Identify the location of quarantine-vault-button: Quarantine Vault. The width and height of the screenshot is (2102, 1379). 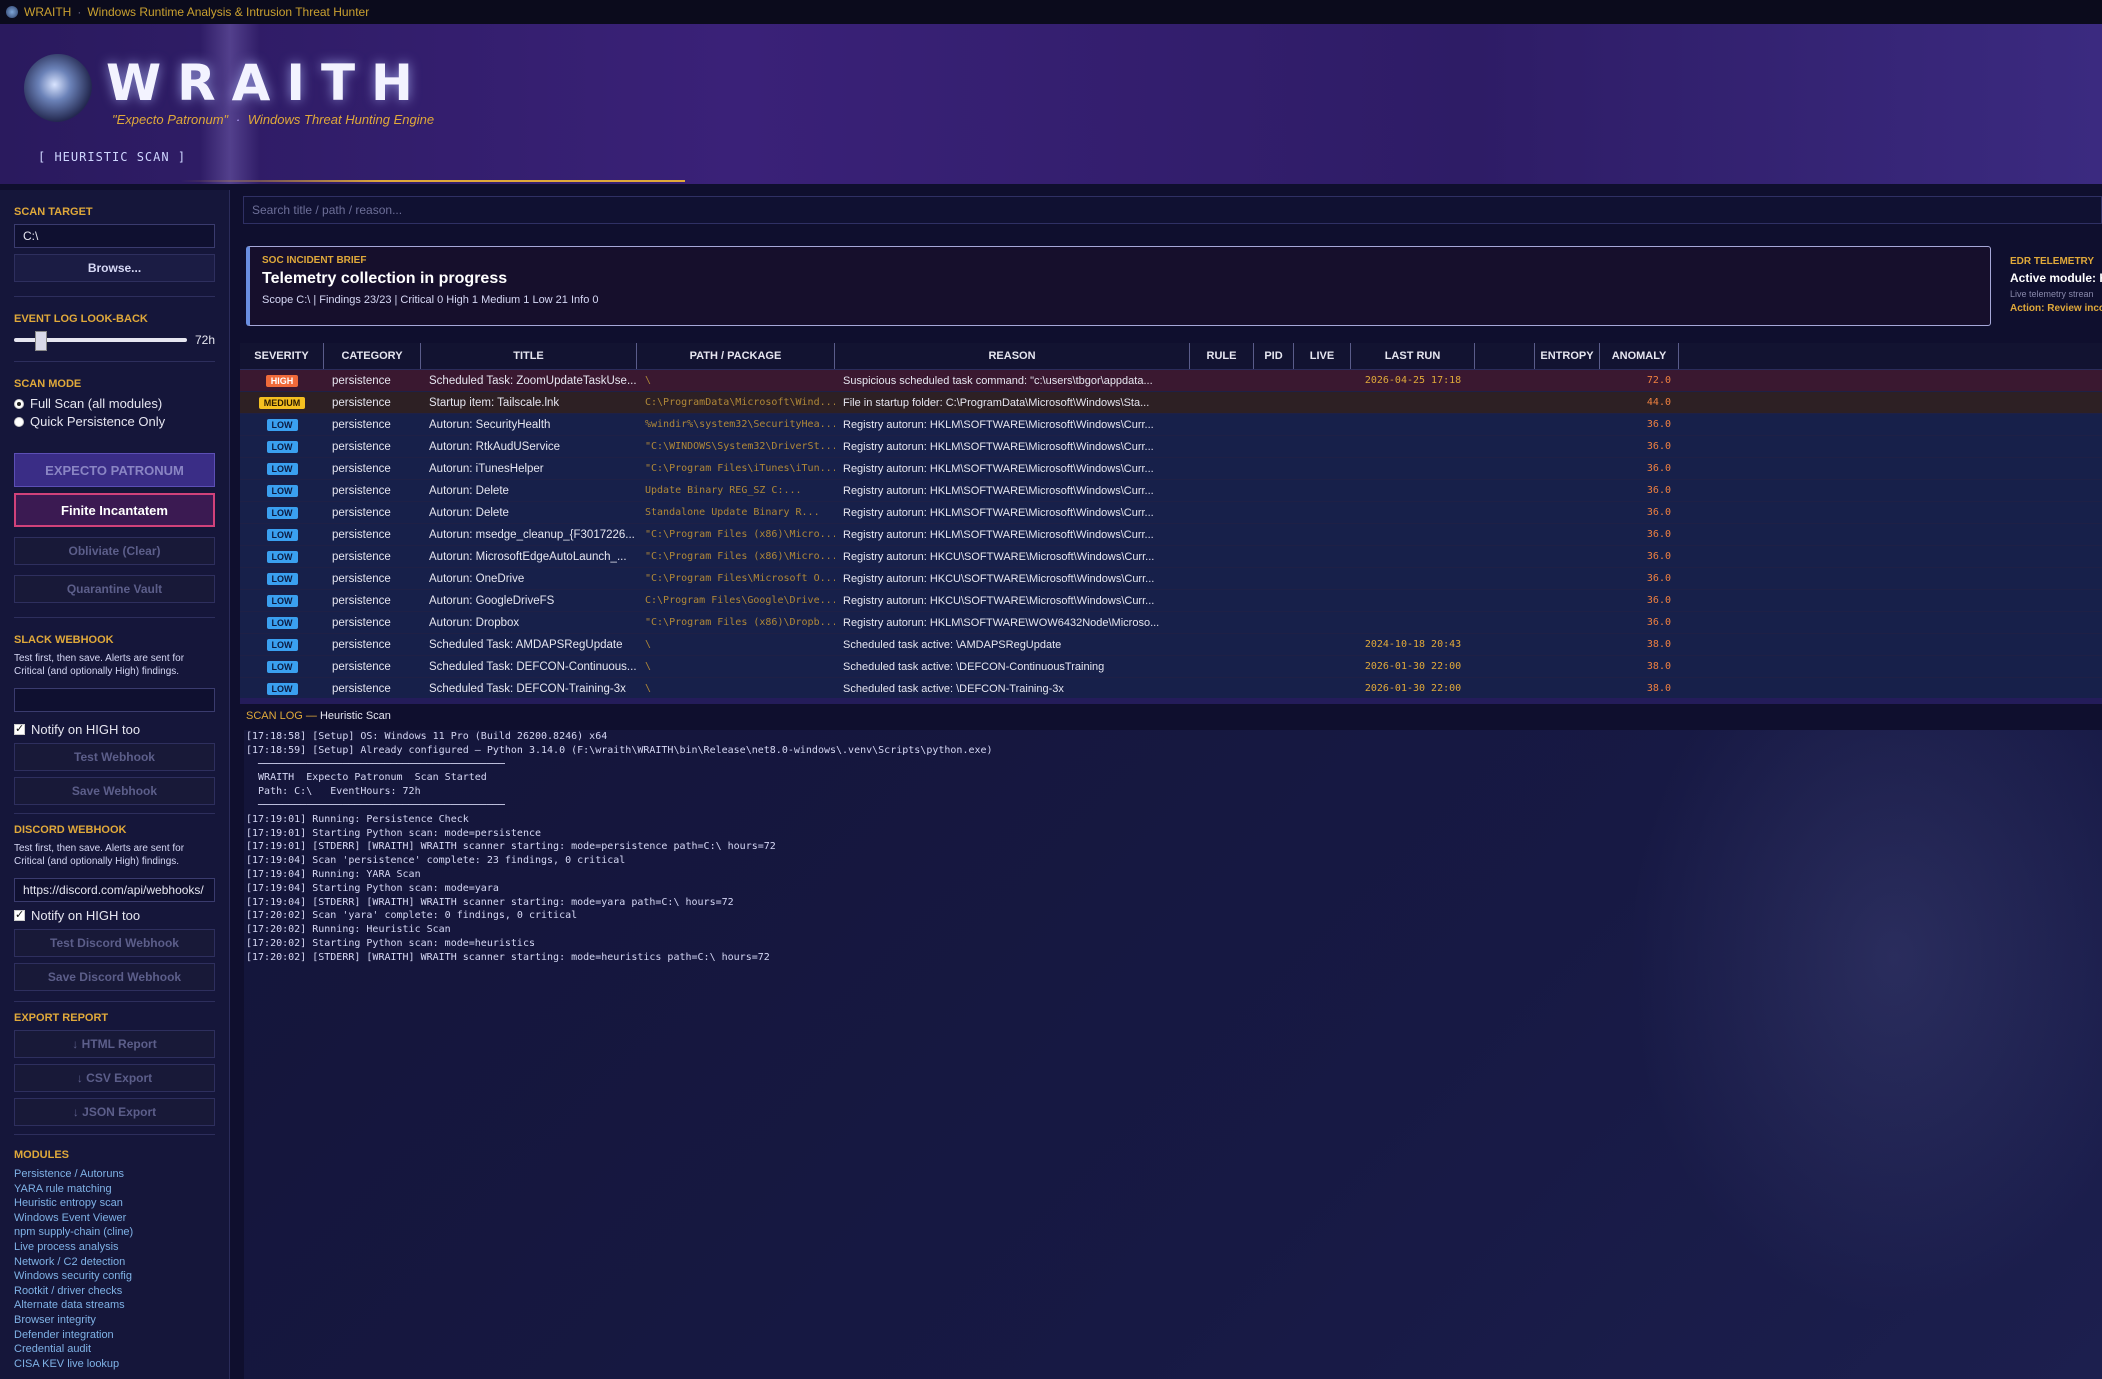
(114, 589).